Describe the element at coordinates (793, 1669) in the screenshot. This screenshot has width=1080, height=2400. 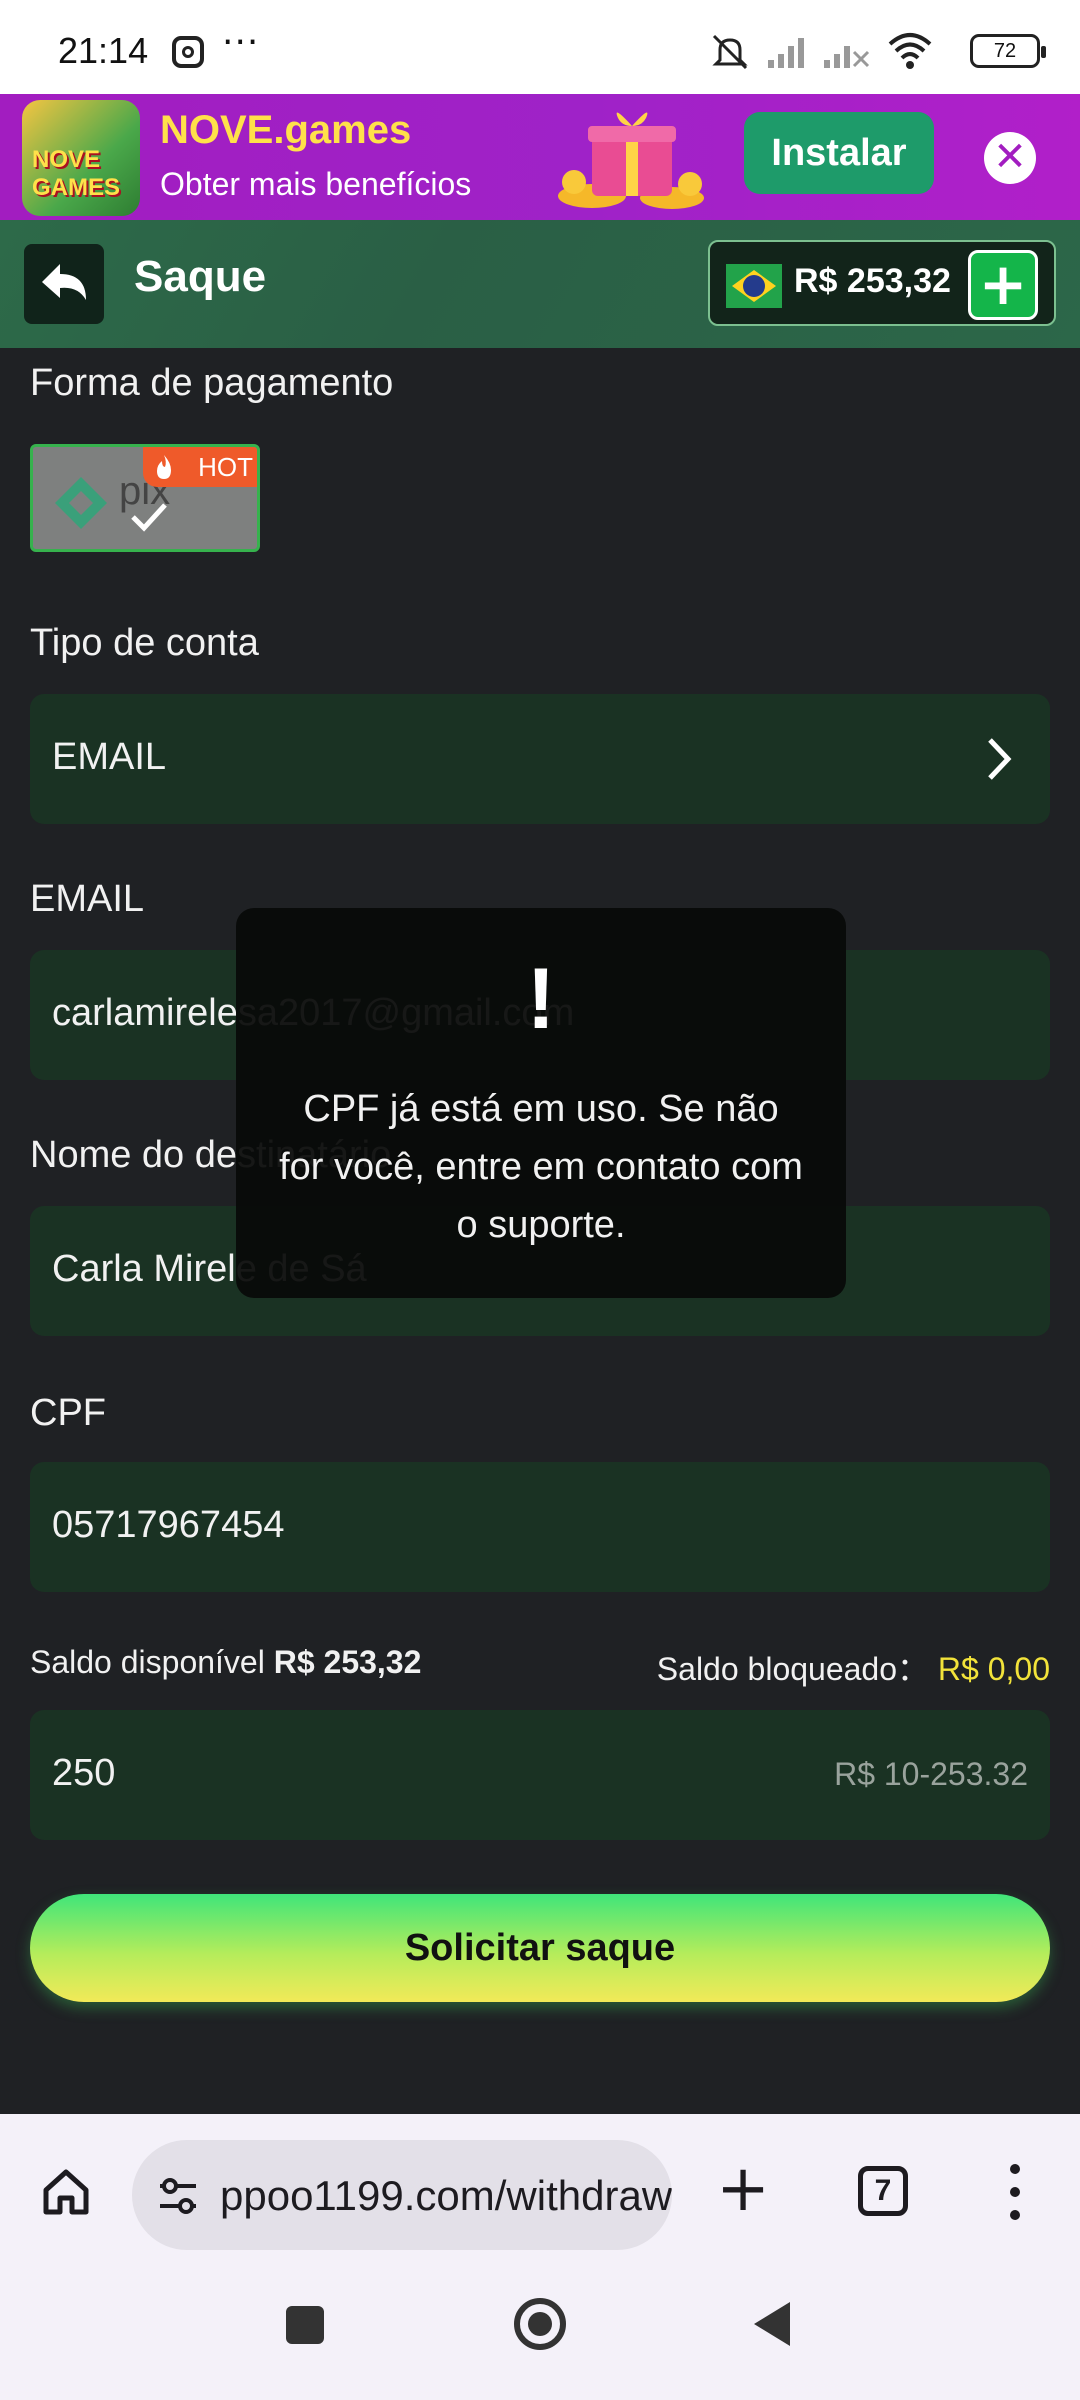
I see `blocked-balance-label: Saldo bloqueado：` at that location.